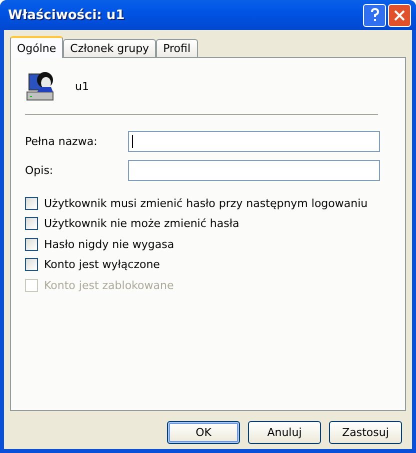  I want to click on close-button, so click(399, 15).